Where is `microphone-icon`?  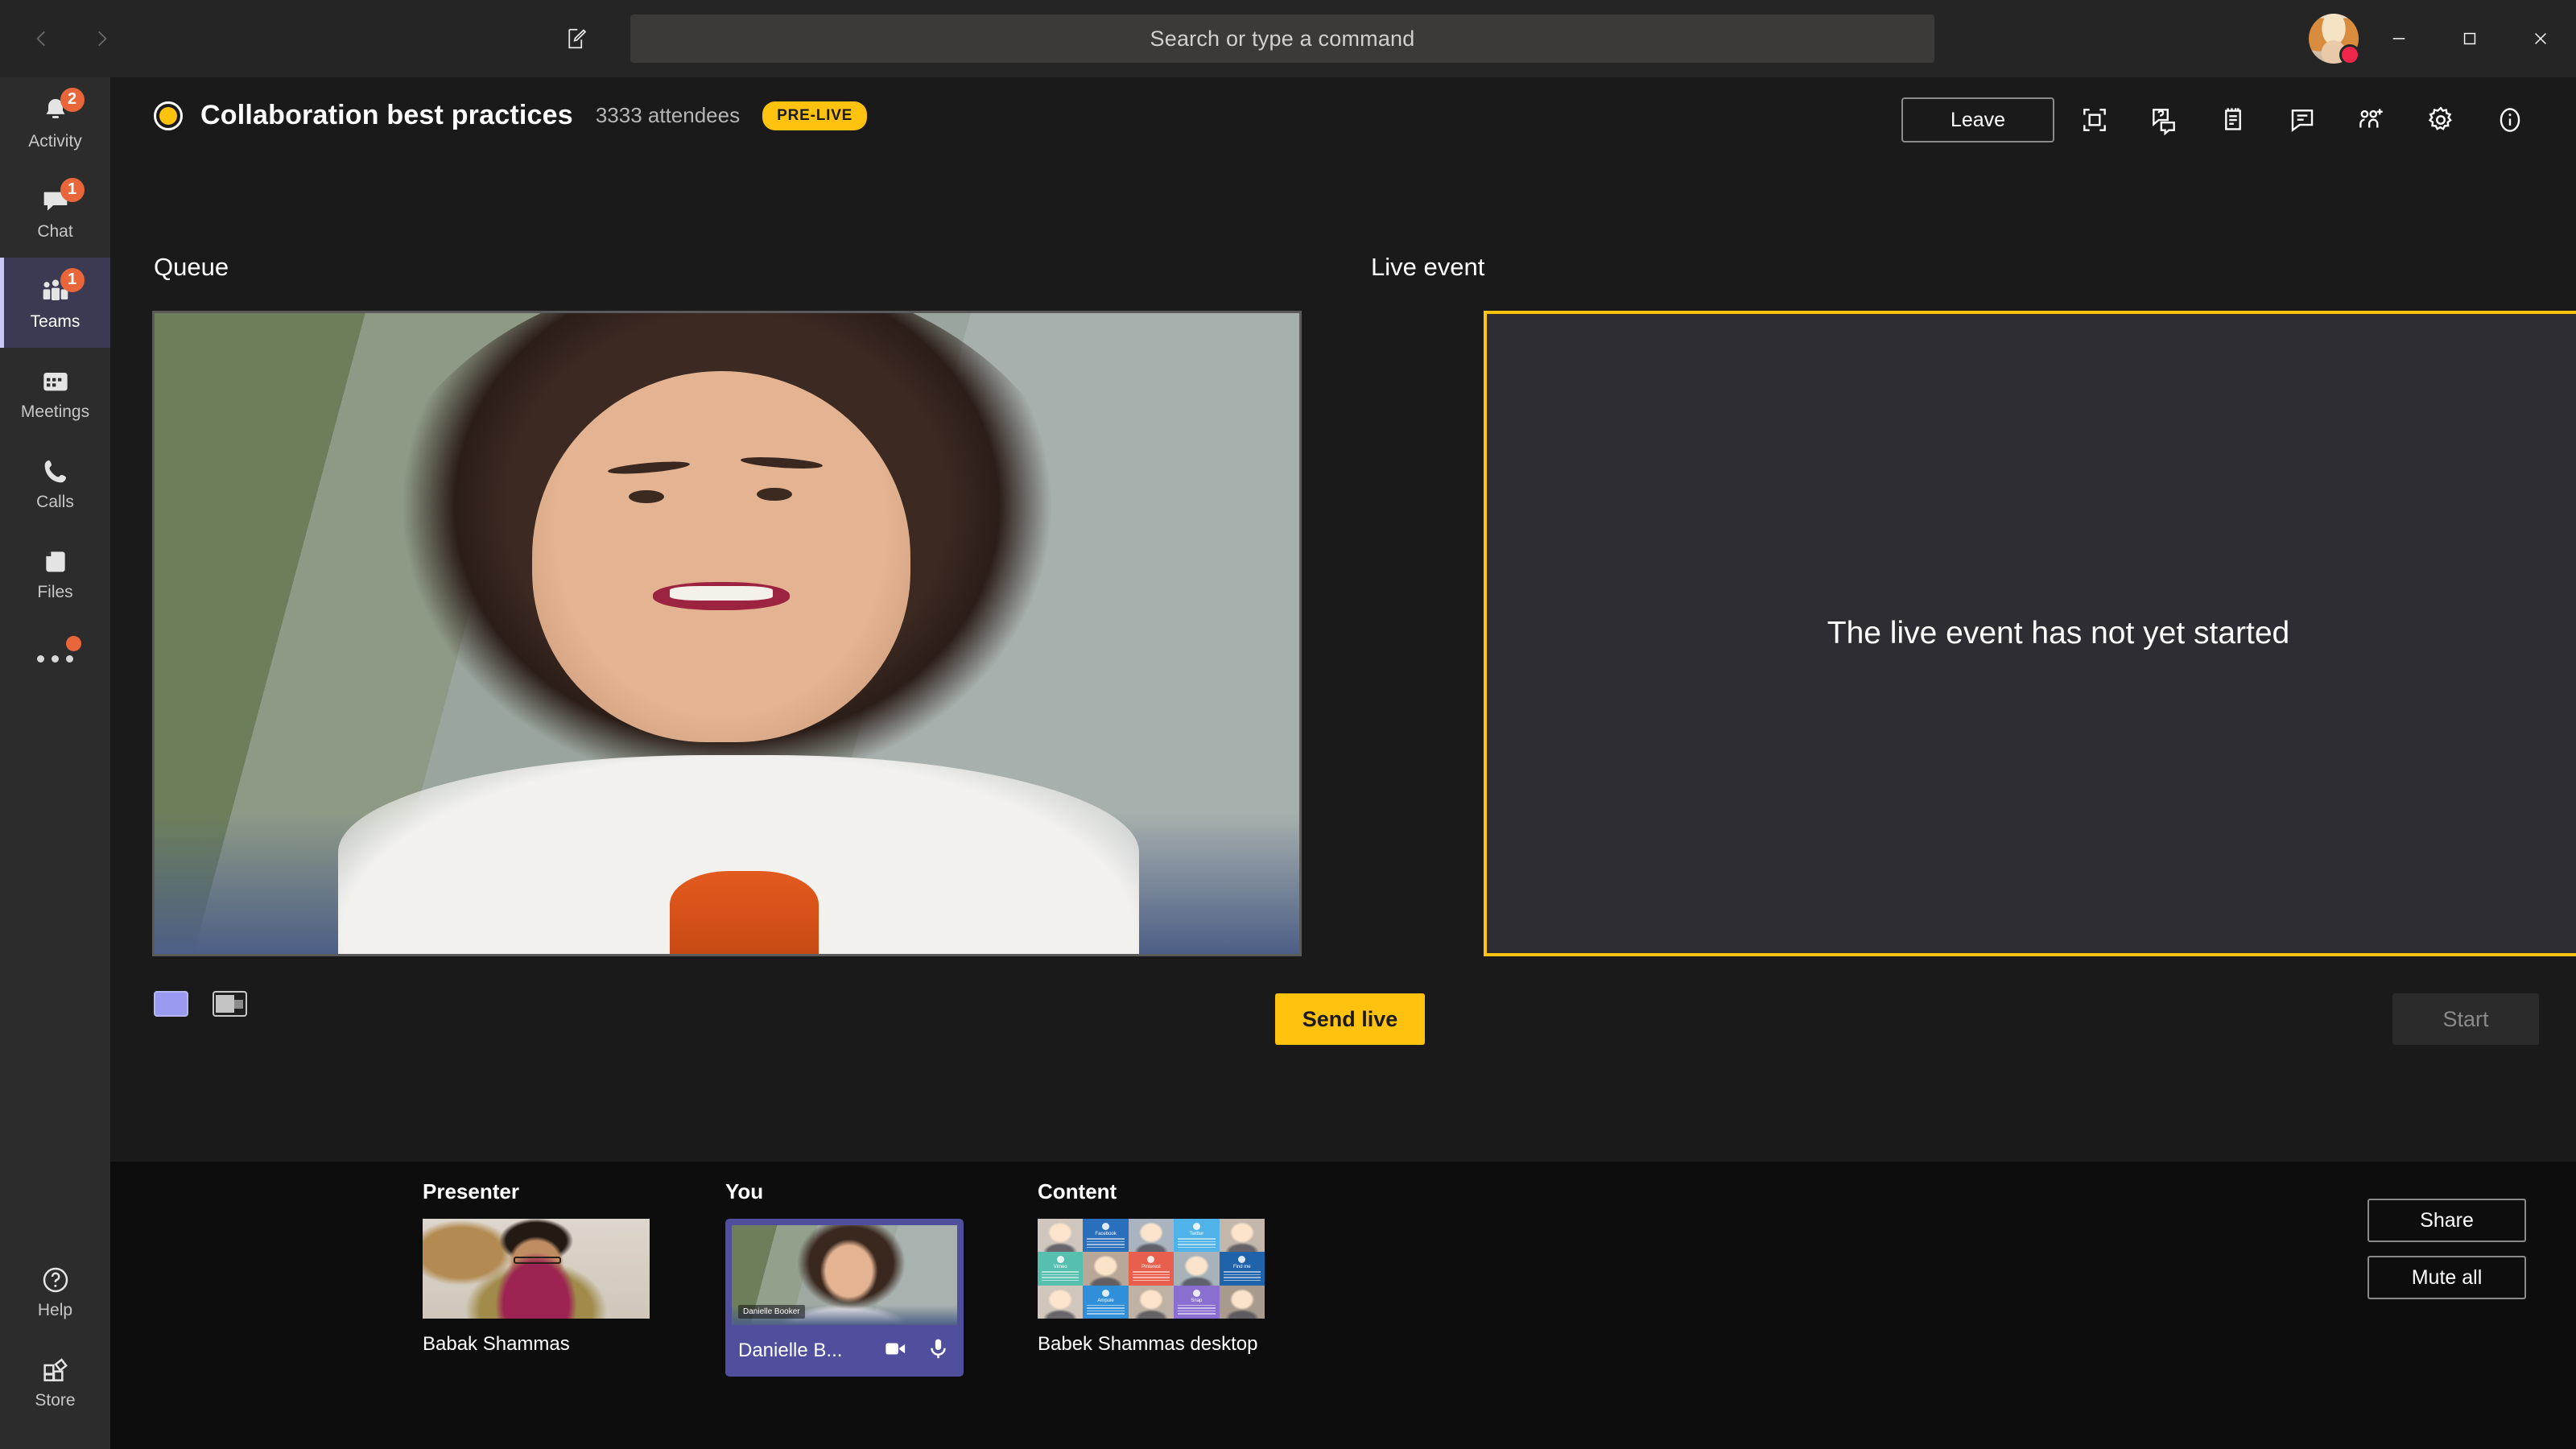 microphone-icon is located at coordinates (938, 1350).